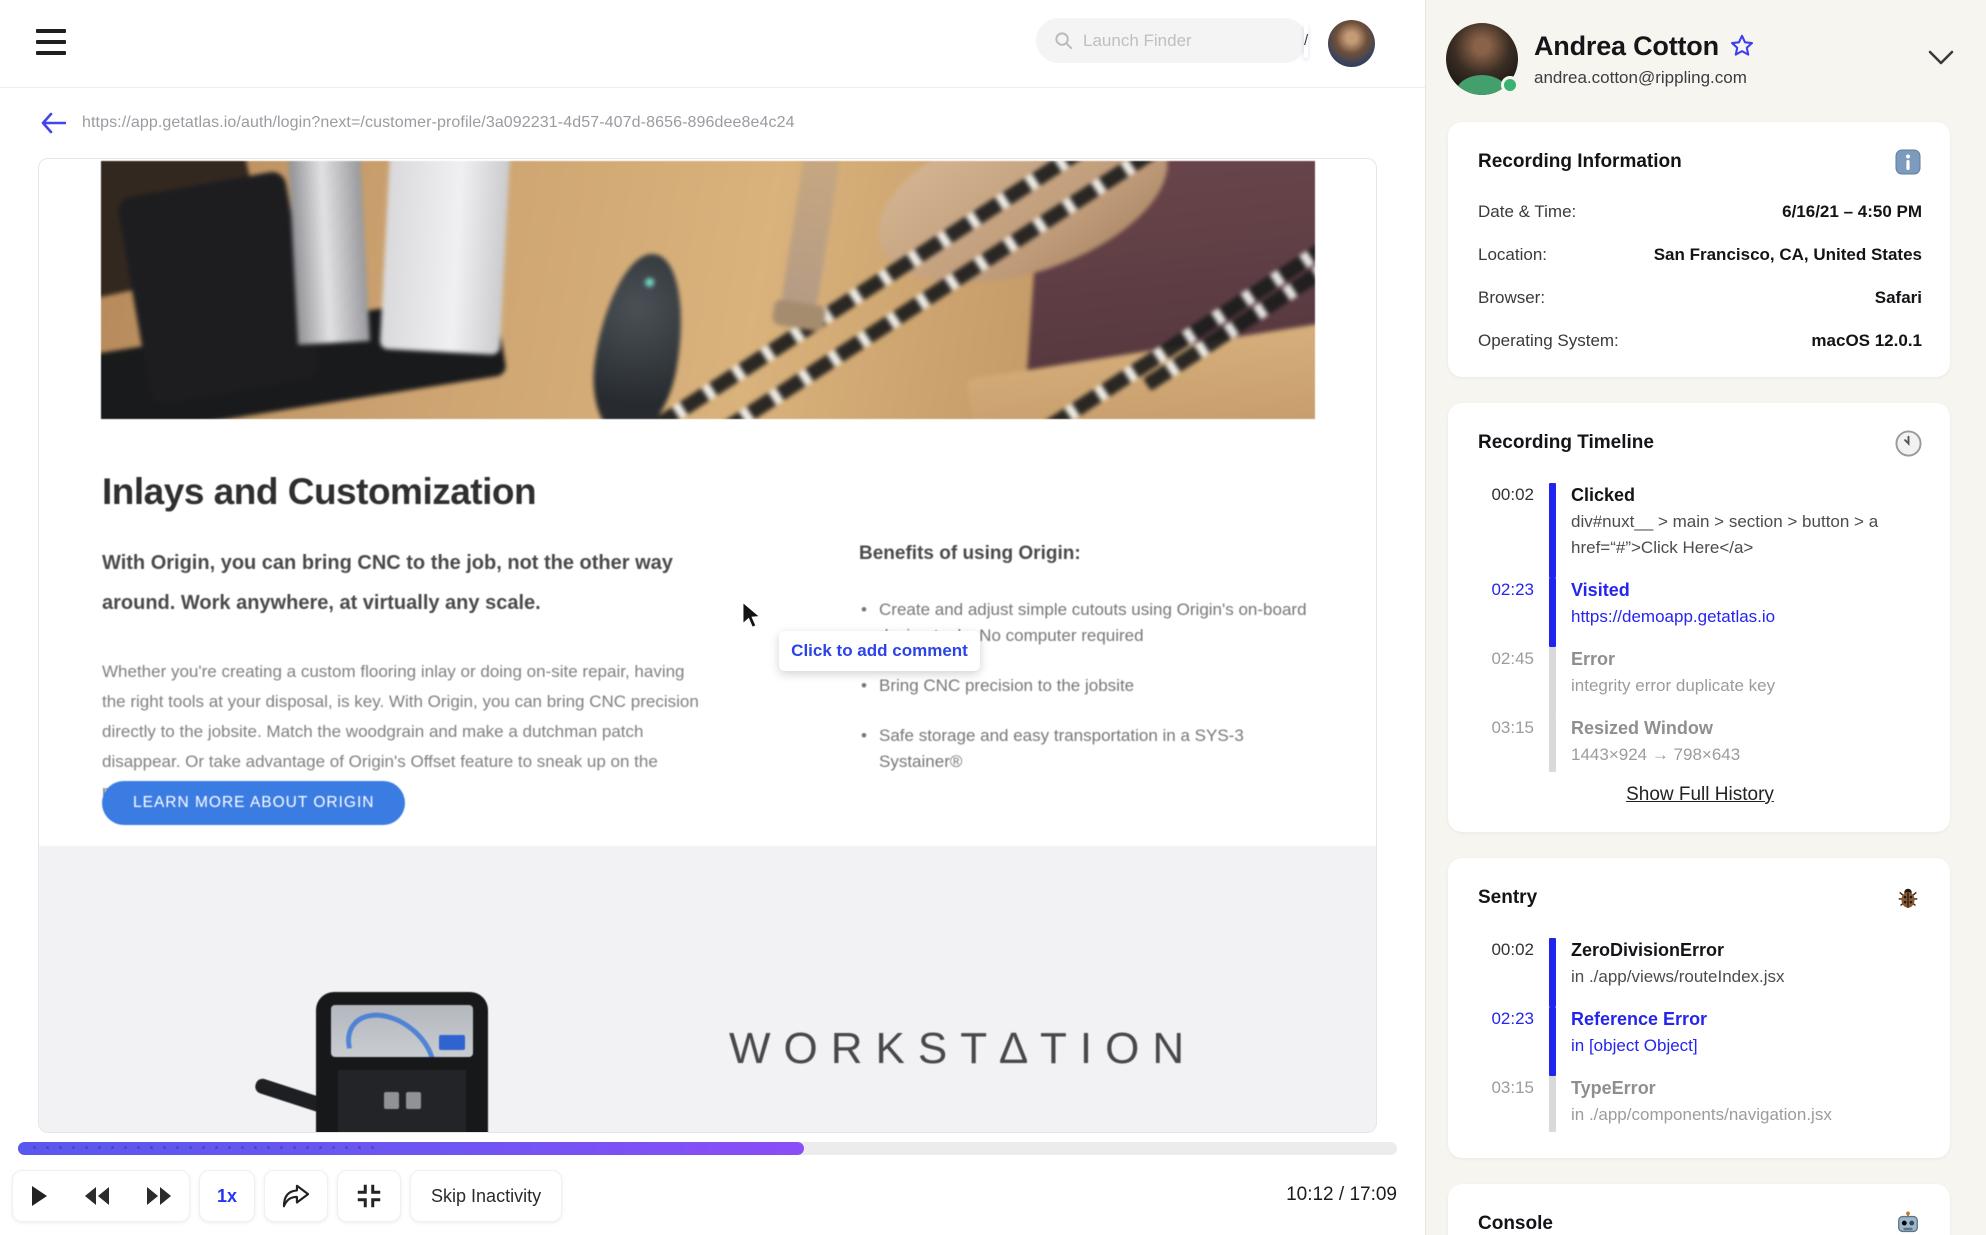 The width and height of the screenshot is (1986, 1235). I want to click on clock-icon, so click(1908, 443).